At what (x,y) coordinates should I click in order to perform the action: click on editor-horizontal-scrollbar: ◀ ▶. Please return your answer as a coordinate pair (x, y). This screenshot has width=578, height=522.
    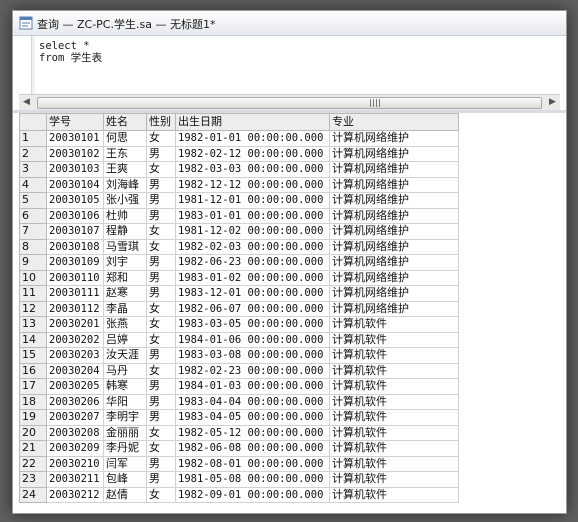
    Looking at the image, I should click on (289, 102).